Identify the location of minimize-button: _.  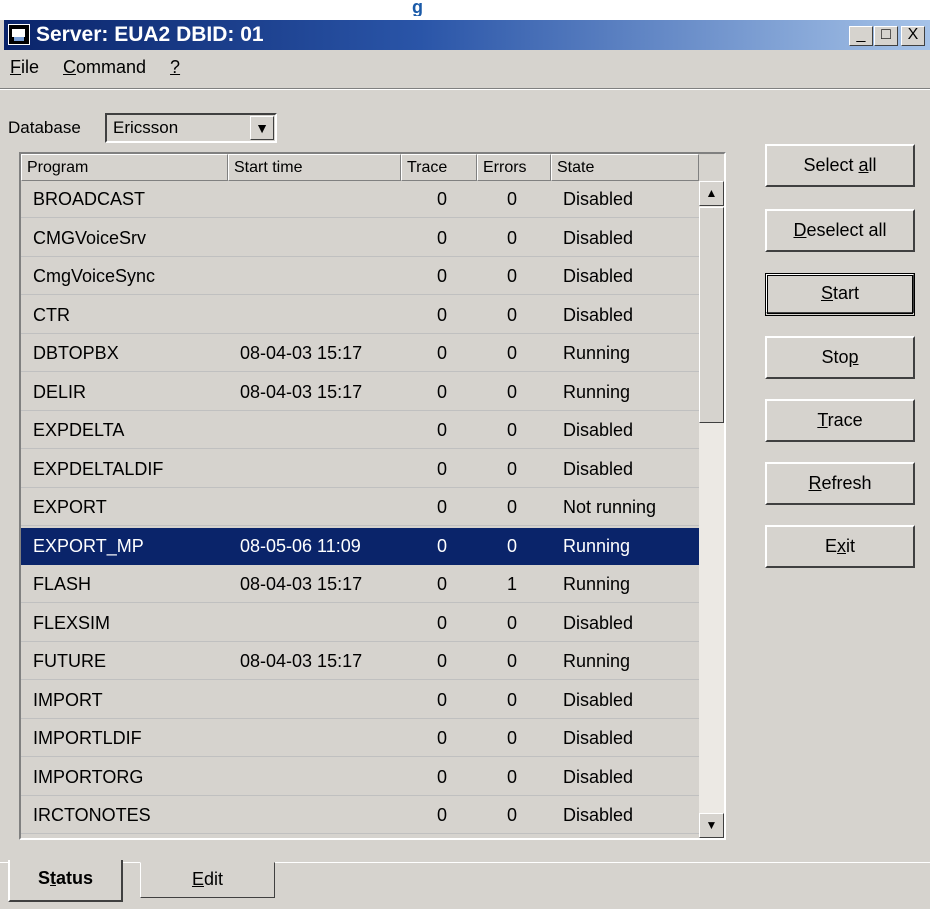
(861, 36).